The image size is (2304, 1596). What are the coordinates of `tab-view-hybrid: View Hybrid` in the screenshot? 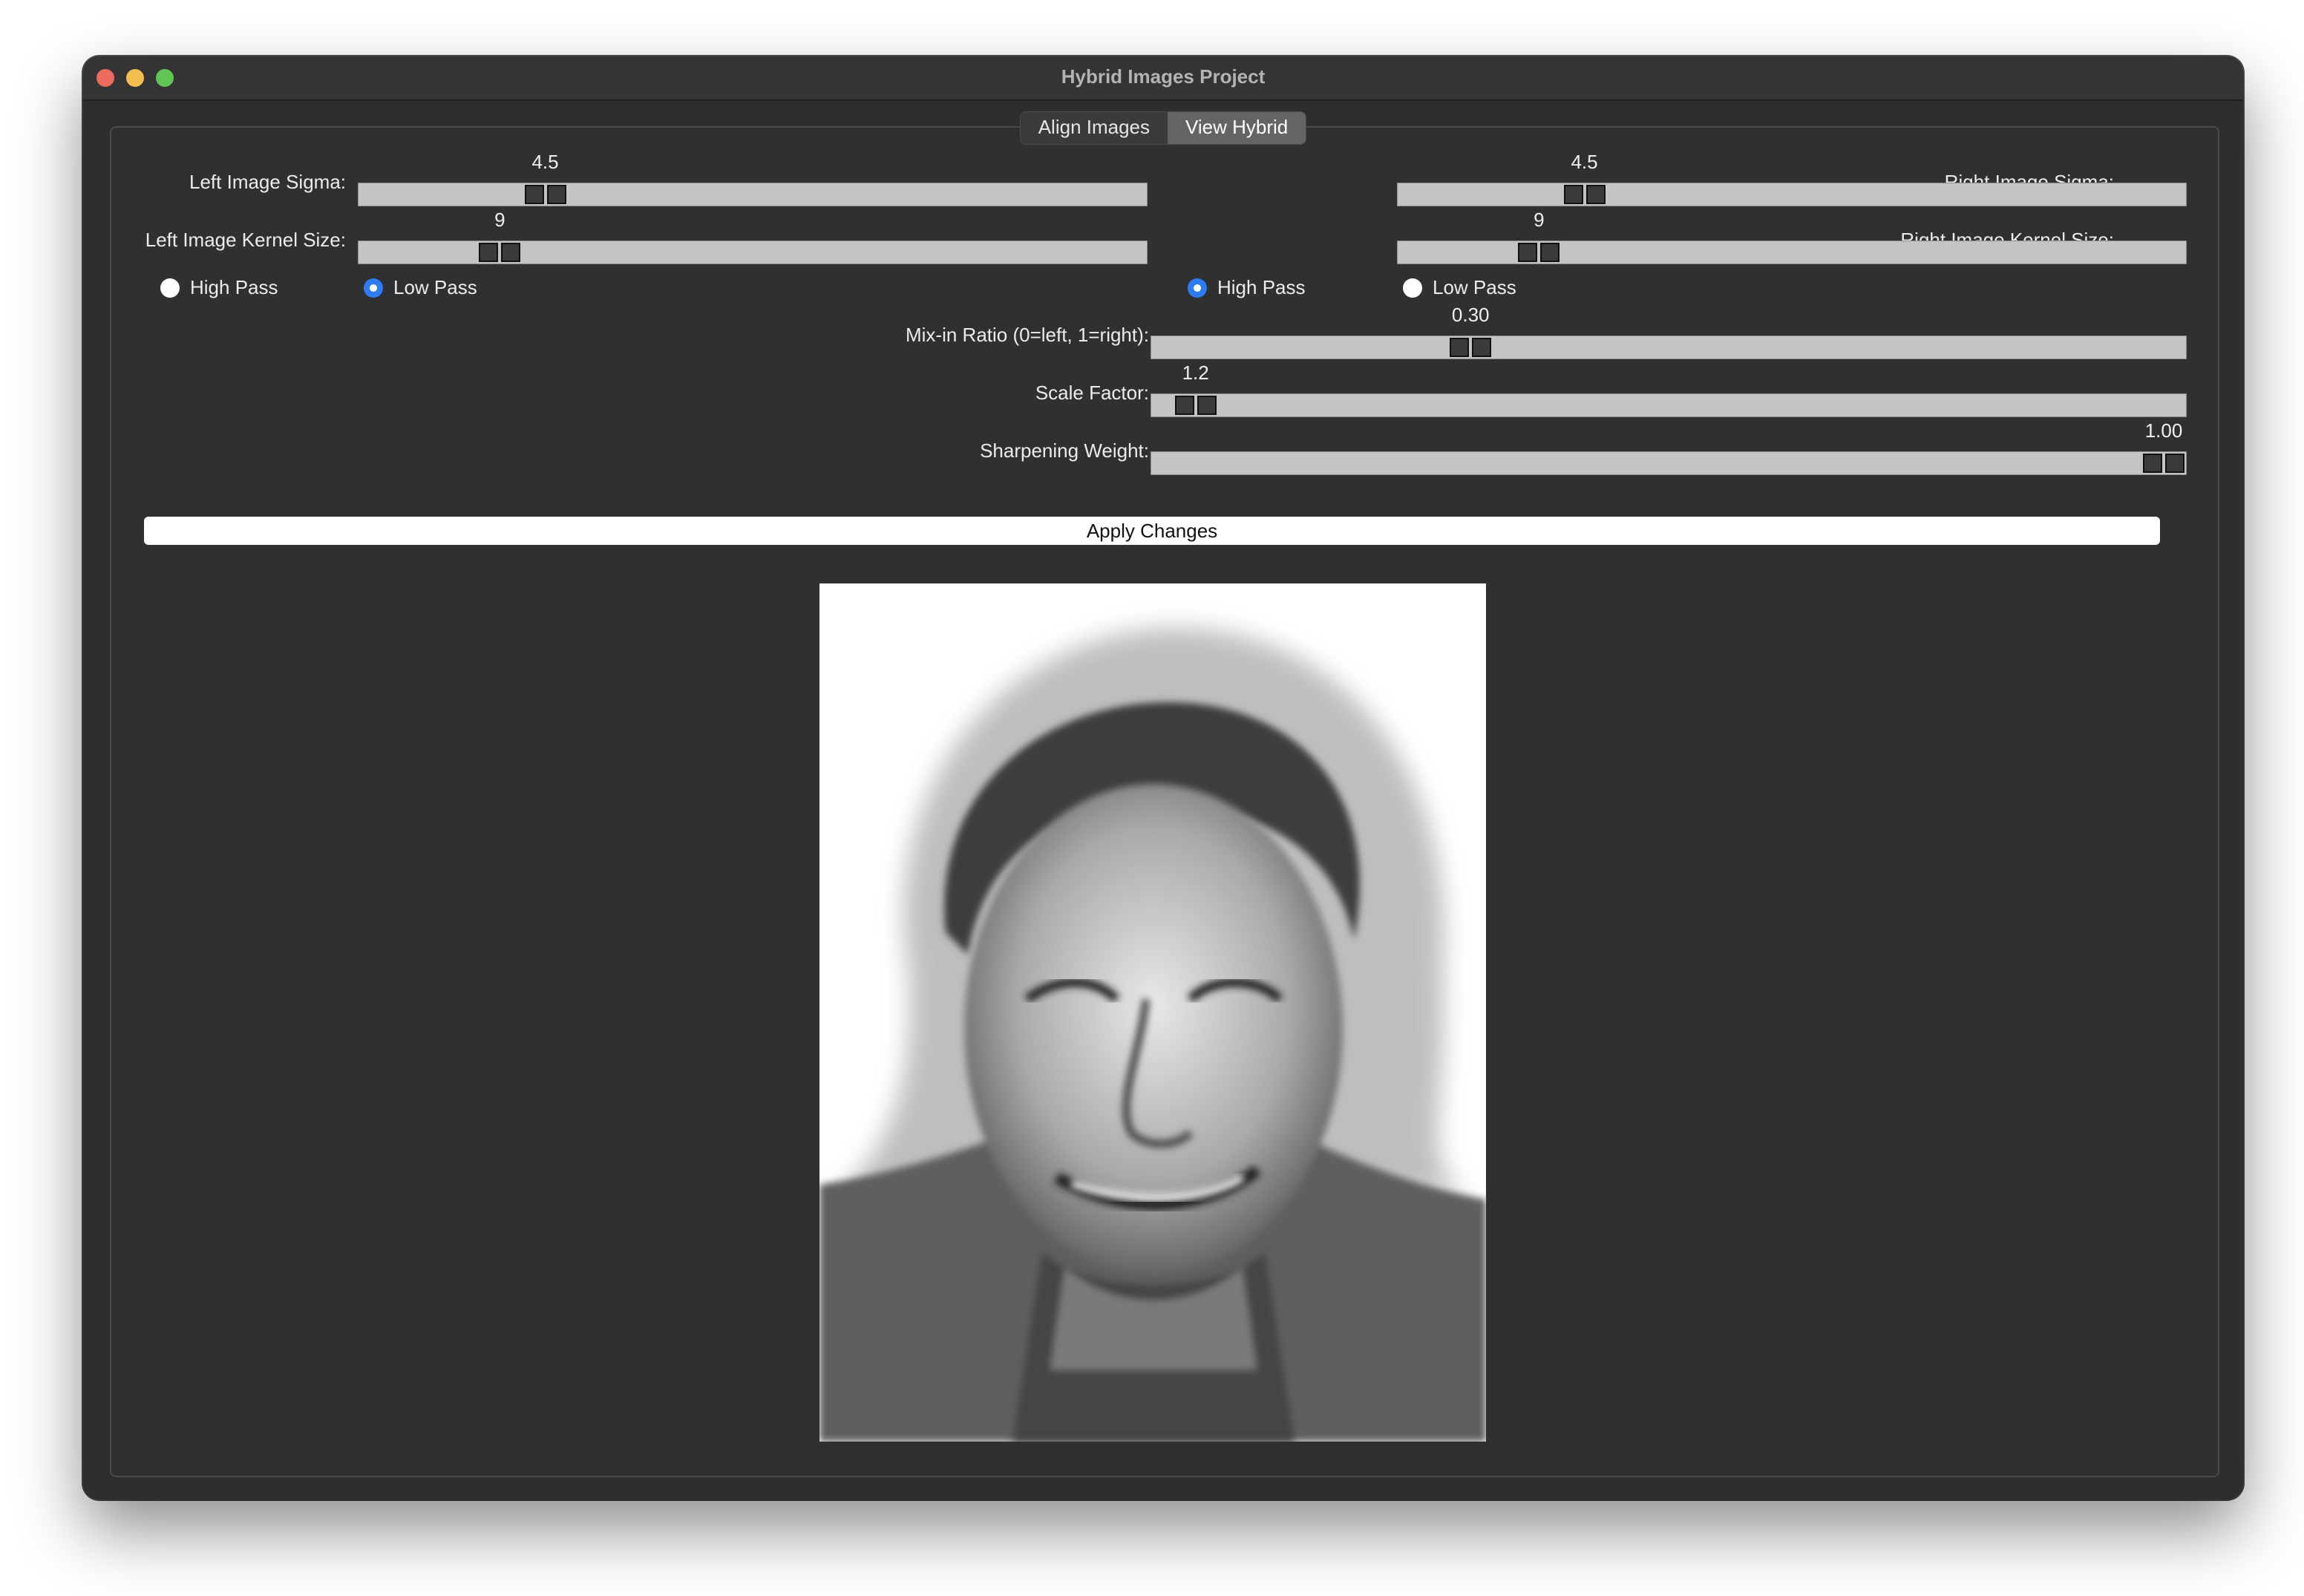 It's located at (1237, 128).